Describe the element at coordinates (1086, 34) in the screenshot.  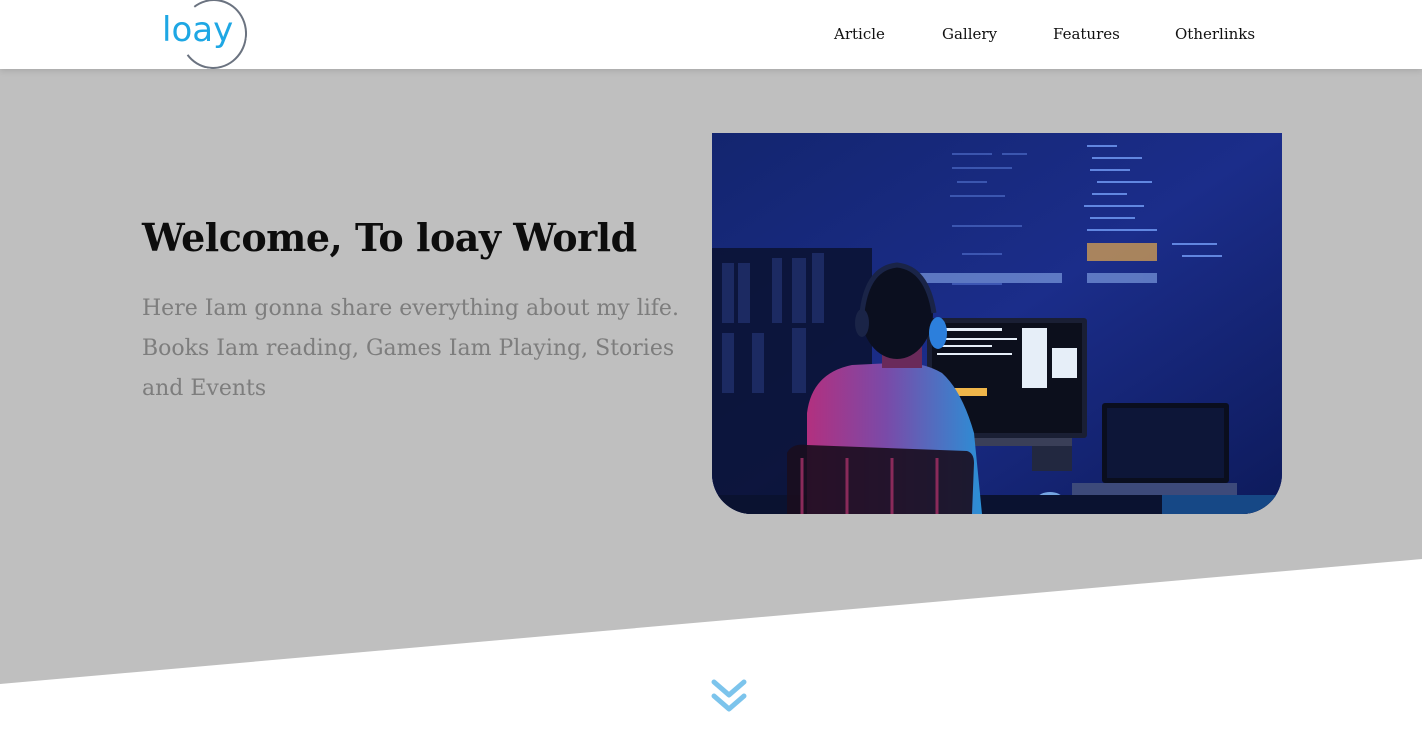
I see `nav-link-features: Features` at that location.